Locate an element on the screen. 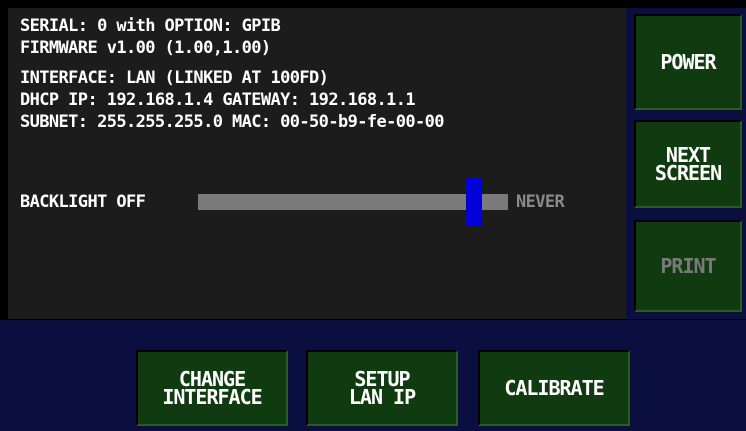 The height and width of the screenshot is (431, 746). change-interface-button: CHANGE INTERFACE is located at coordinates (212, 388).